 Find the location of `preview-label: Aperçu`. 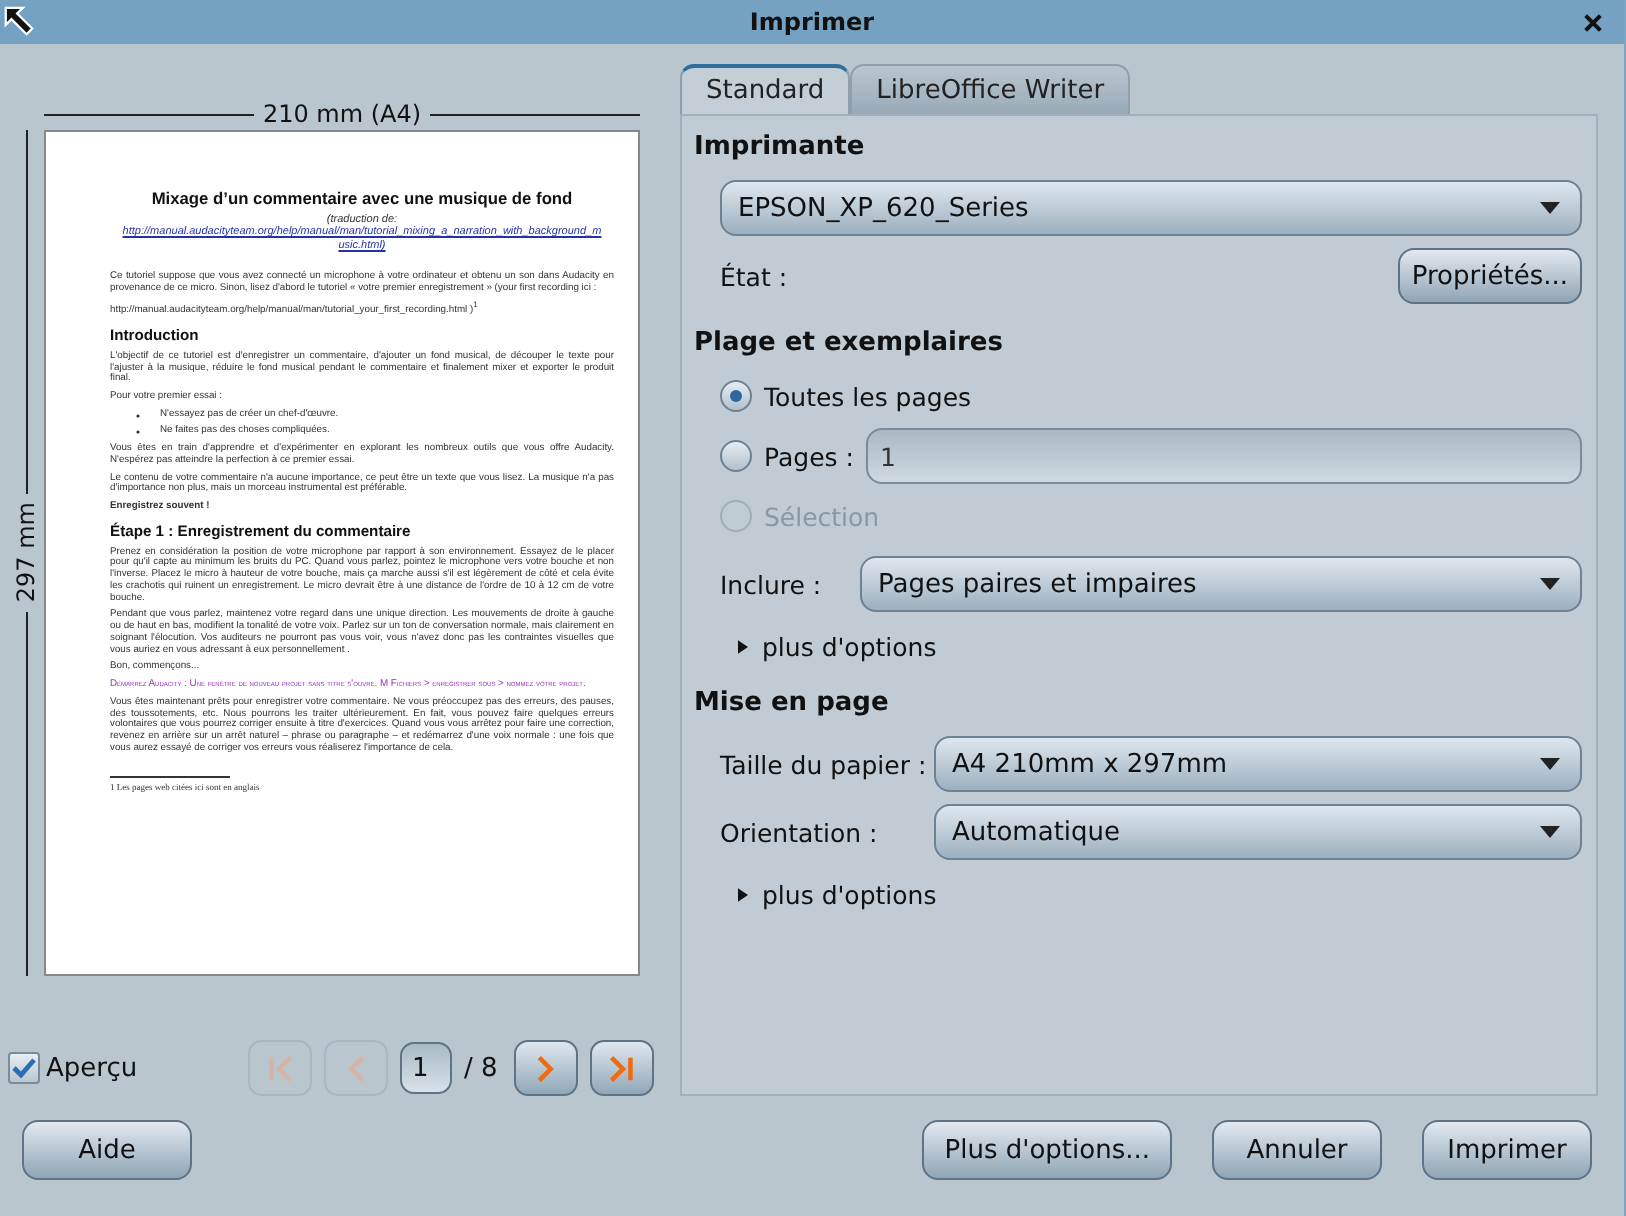

preview-label: Aperçu is located at coordinates (92, 1068).